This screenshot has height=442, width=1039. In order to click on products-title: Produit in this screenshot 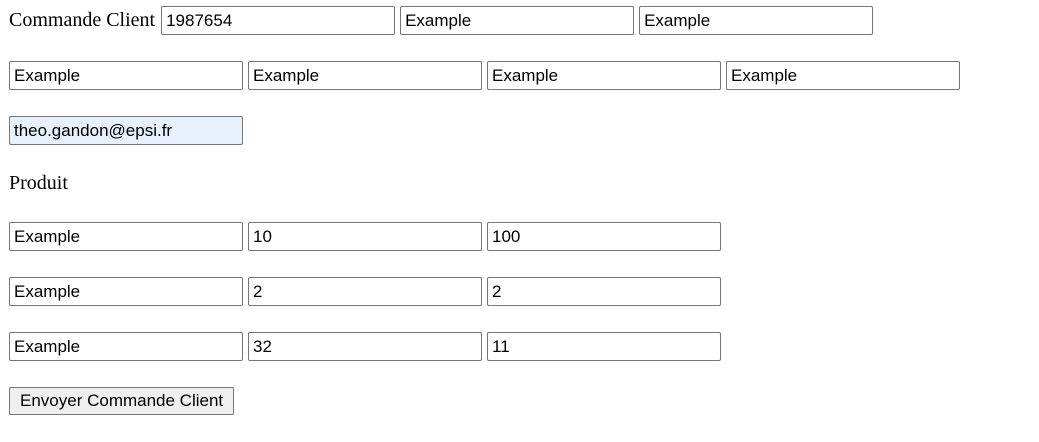, I will do `click(38, 183)`.